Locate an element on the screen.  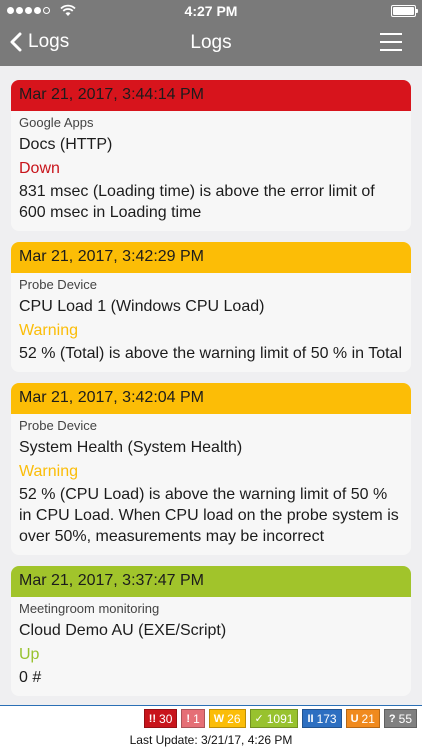
log-sensor: System Health (System Health) is located at coordinates (131, 447).